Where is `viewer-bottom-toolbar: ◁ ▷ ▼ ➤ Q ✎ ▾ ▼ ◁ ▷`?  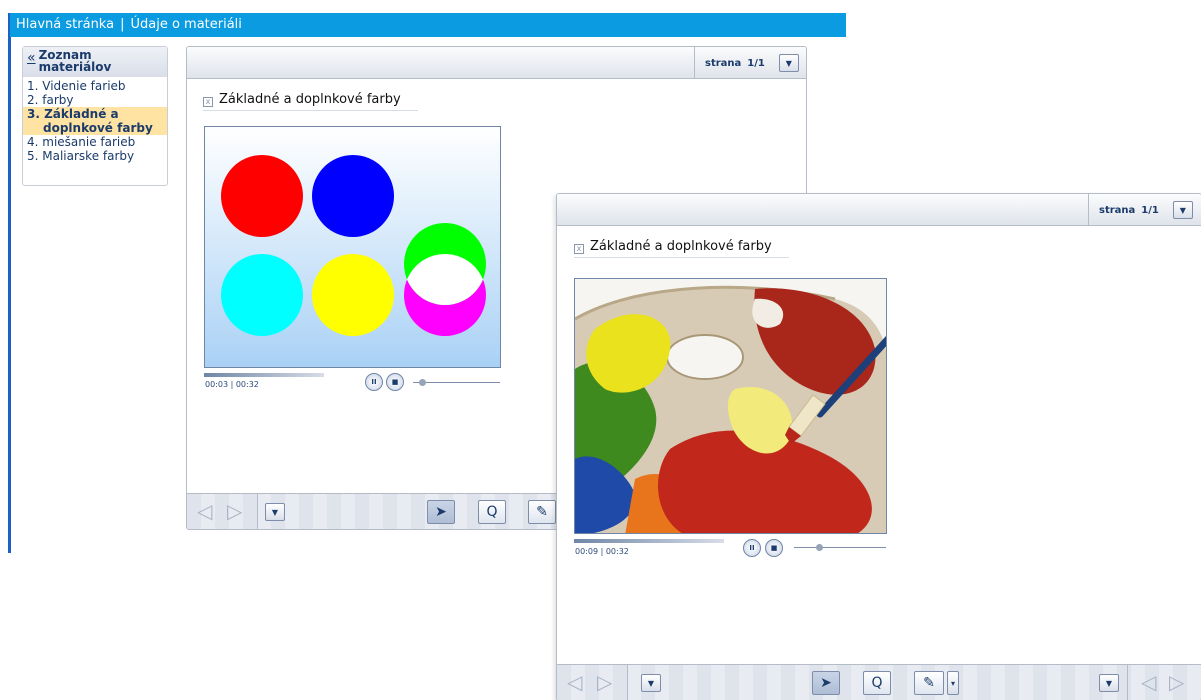
viewer-bottom-toolbar: ◁ ▷ ▼ ➤ Q ✎ ▾ ▼ ◁ ▷ is located at coordinates (879, 682).